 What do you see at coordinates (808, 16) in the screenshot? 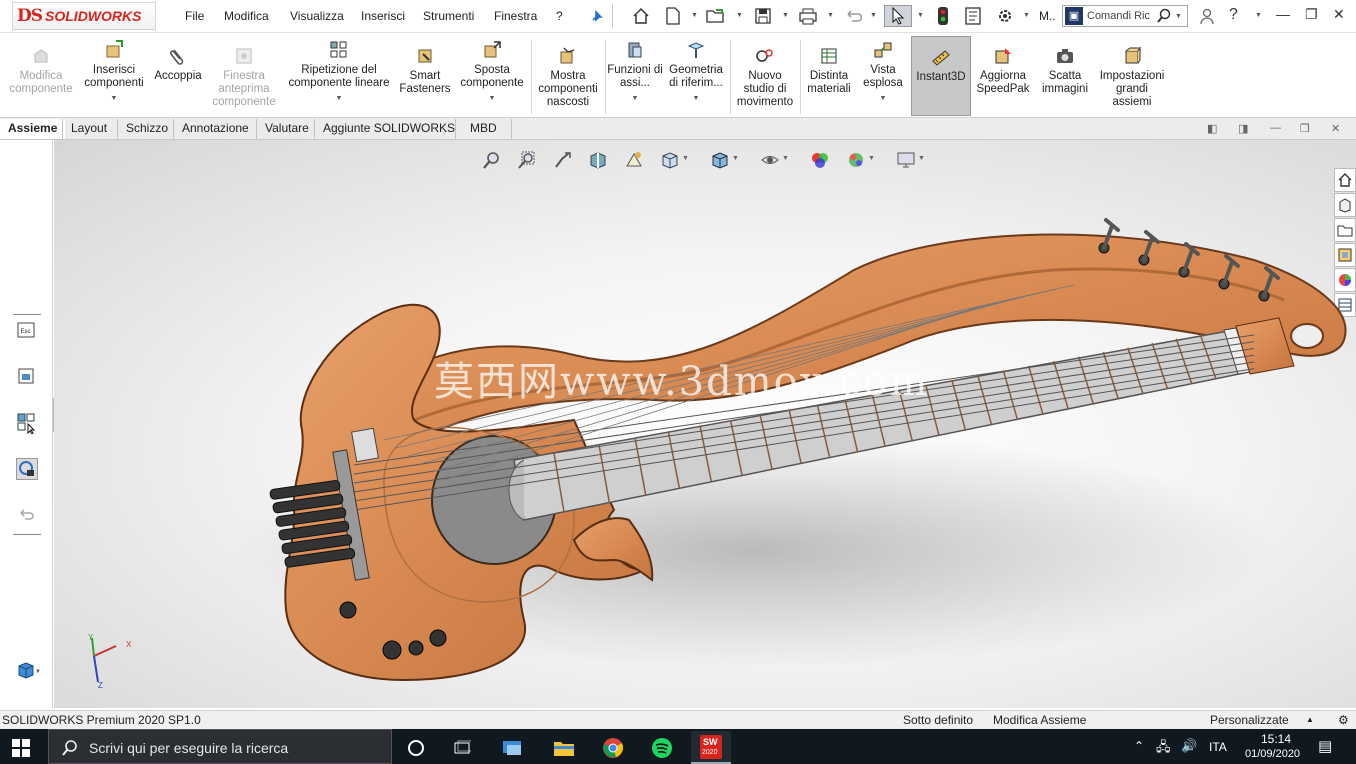
I see `print-icon` at bounding box center [808, 16].